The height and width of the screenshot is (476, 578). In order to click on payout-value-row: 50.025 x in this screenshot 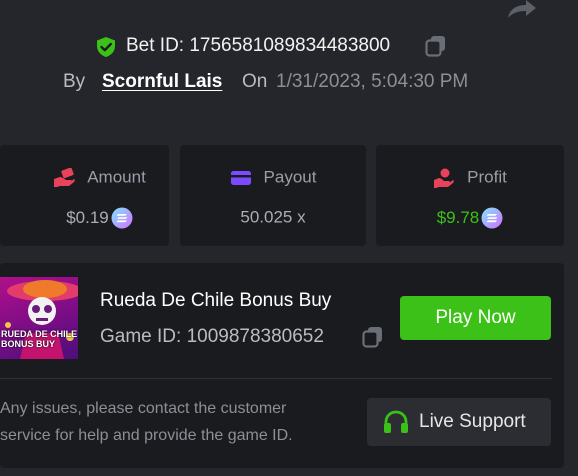, I will do `click(273, 217)`.